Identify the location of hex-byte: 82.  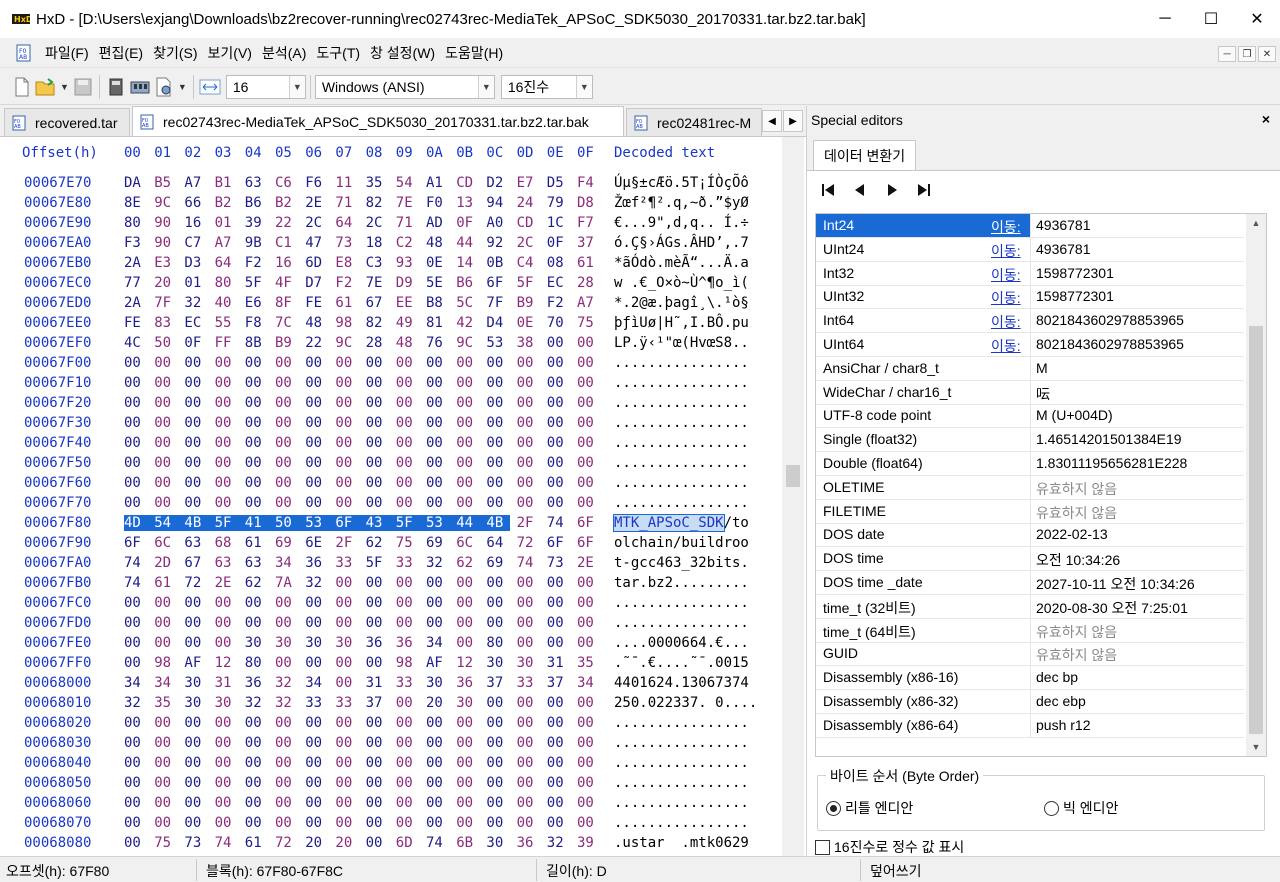
(378, 203).